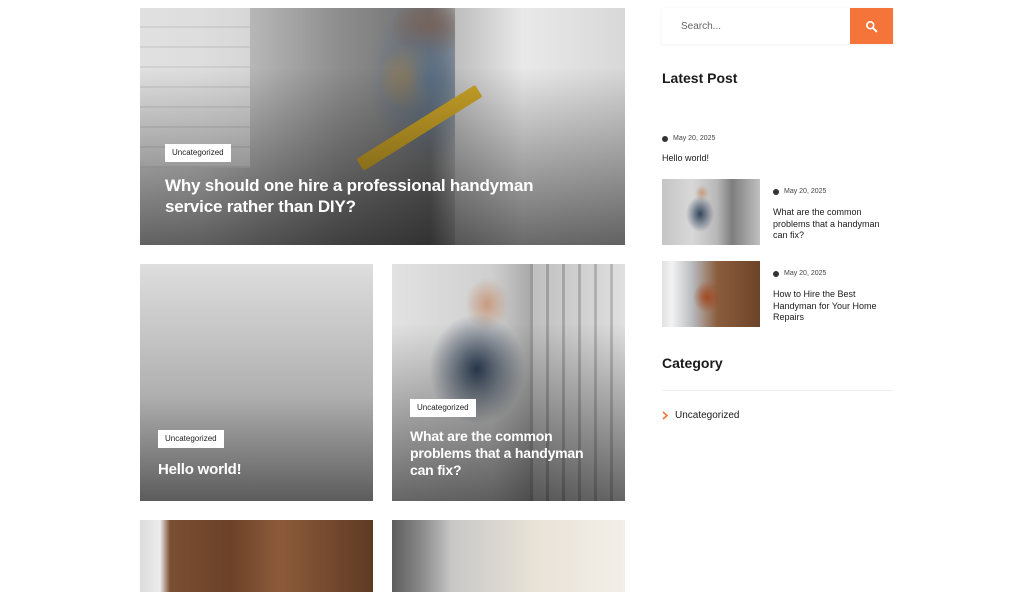  Describe the element at coordinates (256, 382) in the screenshot. I see `hello-world-post-card: Uncategorized Hello world!` at that location.